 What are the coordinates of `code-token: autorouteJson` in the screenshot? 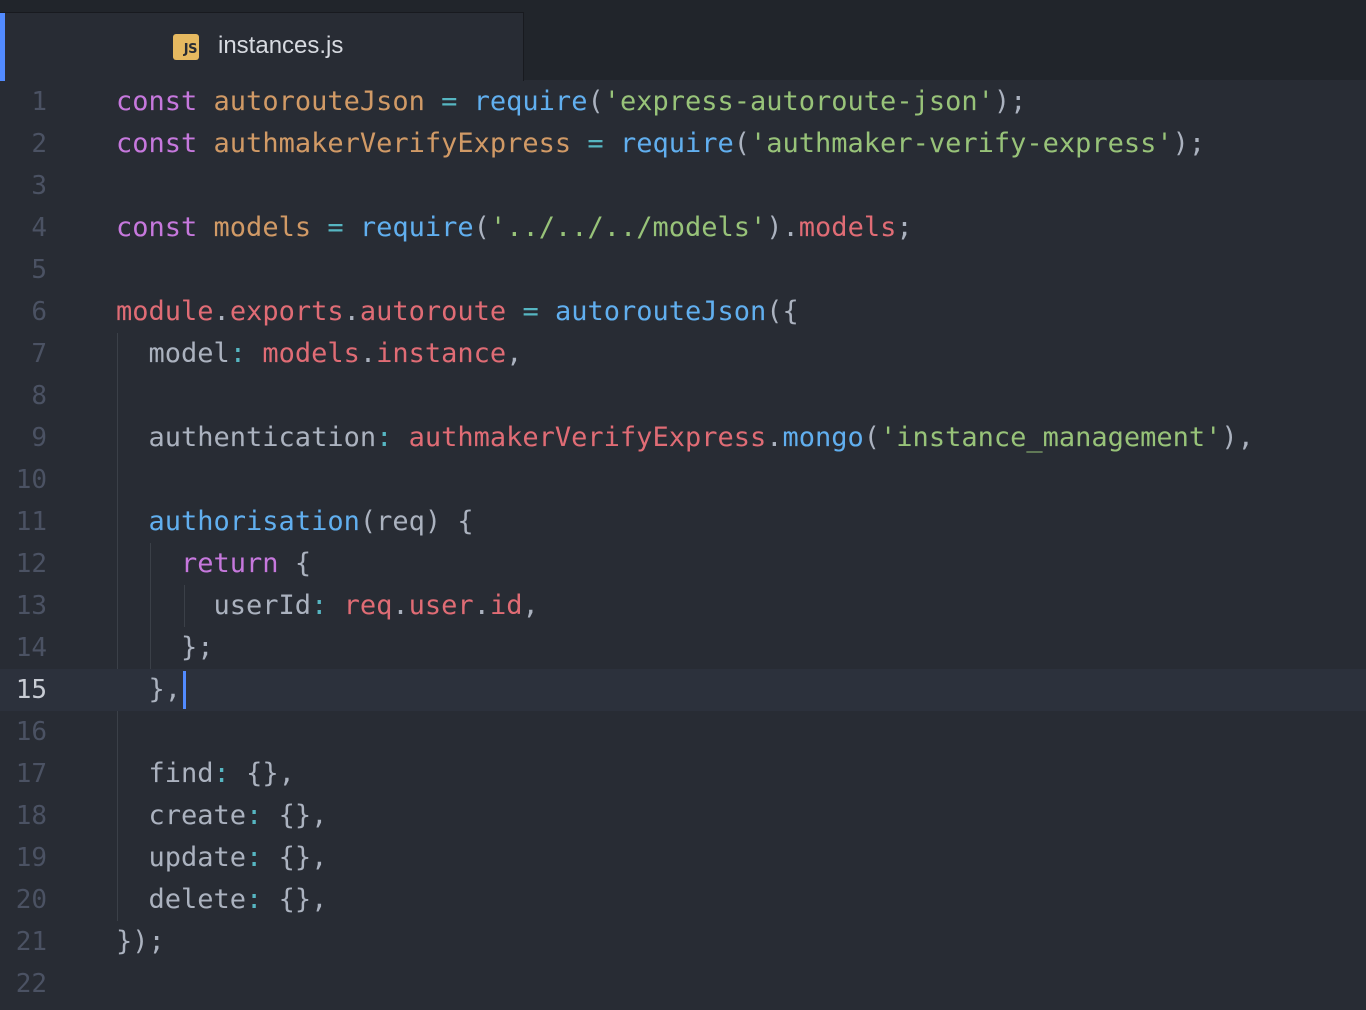 It's located at (319, 101).